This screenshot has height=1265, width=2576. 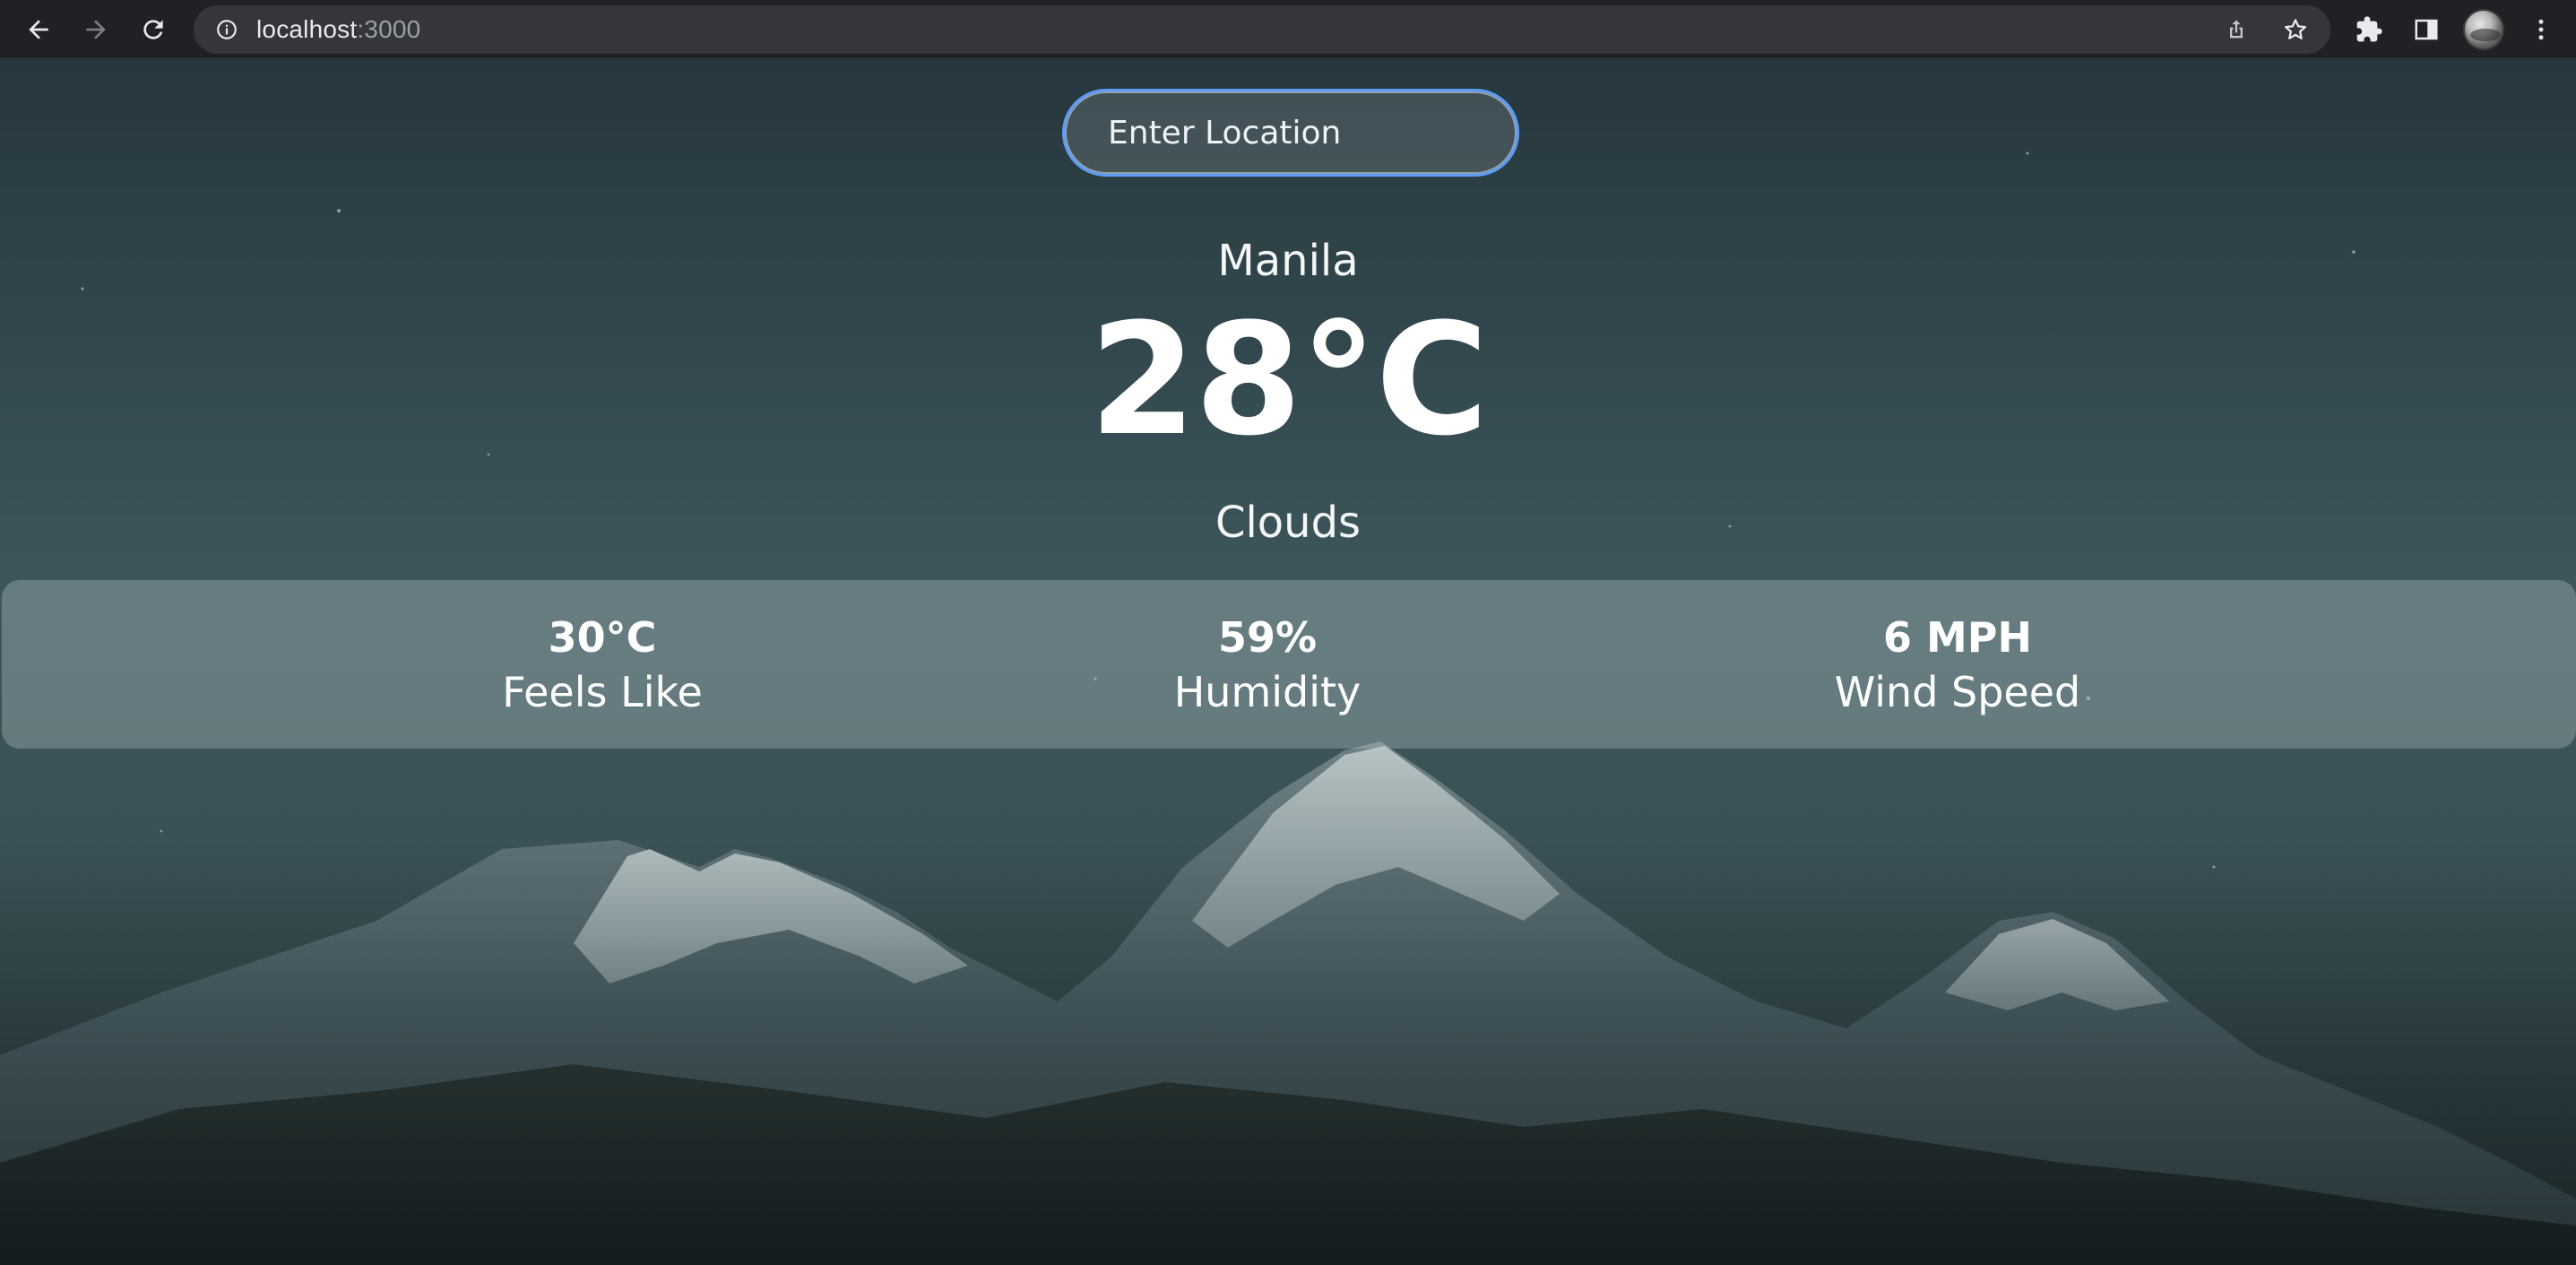 What do you see at coordinates (307, 29) in the screenshot?
I see `url-host: localhost` at bounding box center [307, 29].